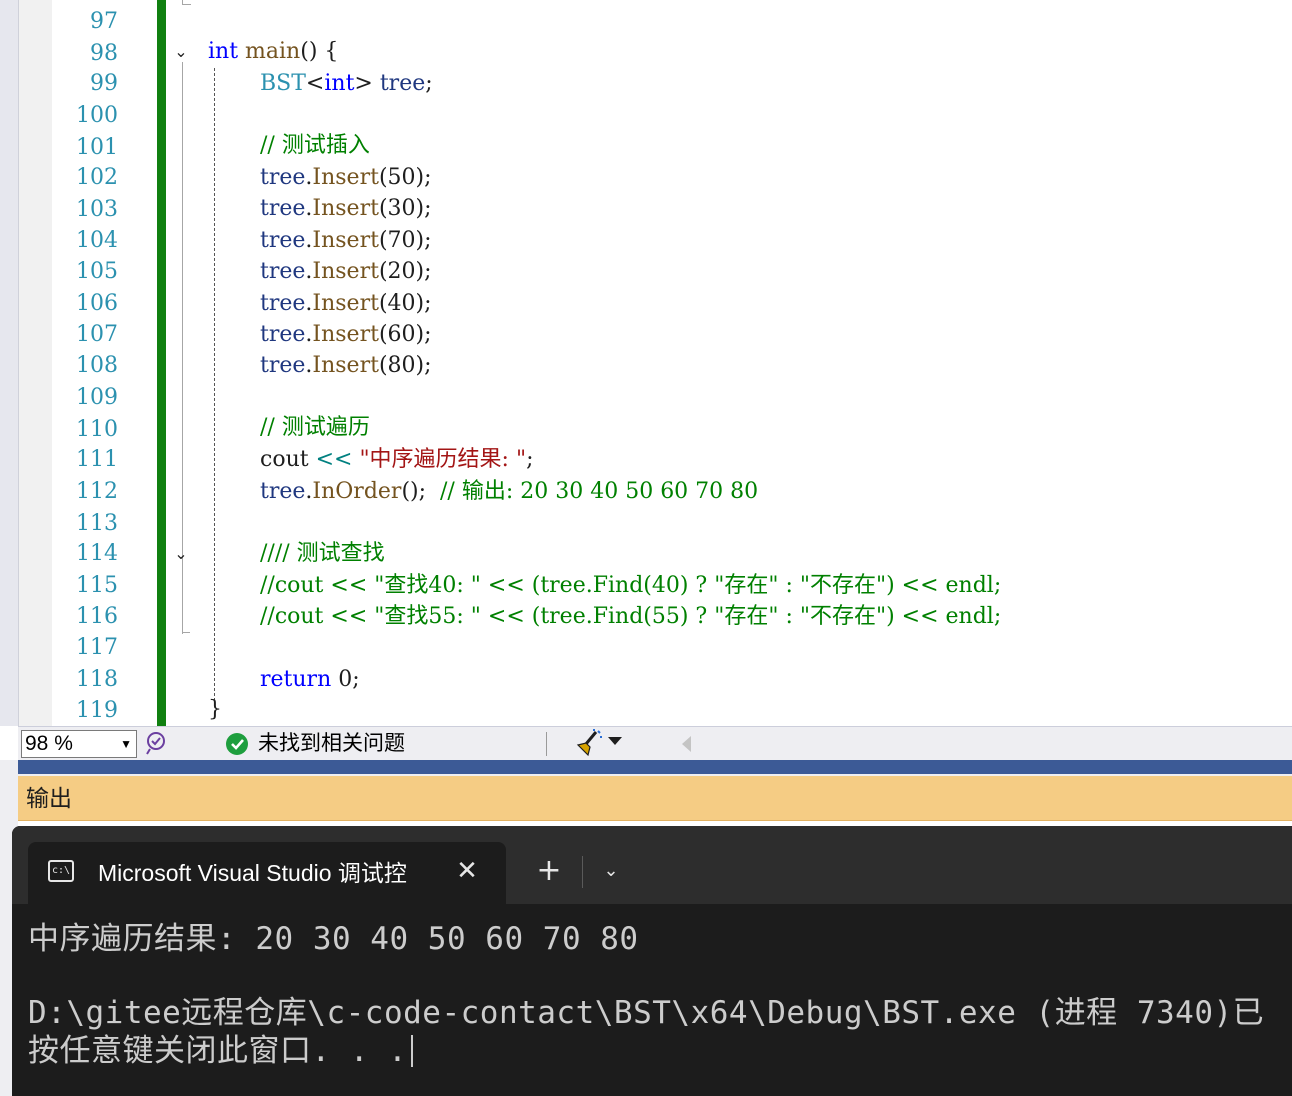 The width and height of the screenshot is (1292, 1096). Describe the element at coordinates (9, 363) in the screenshot. I see `editor-left-strip` at that location.